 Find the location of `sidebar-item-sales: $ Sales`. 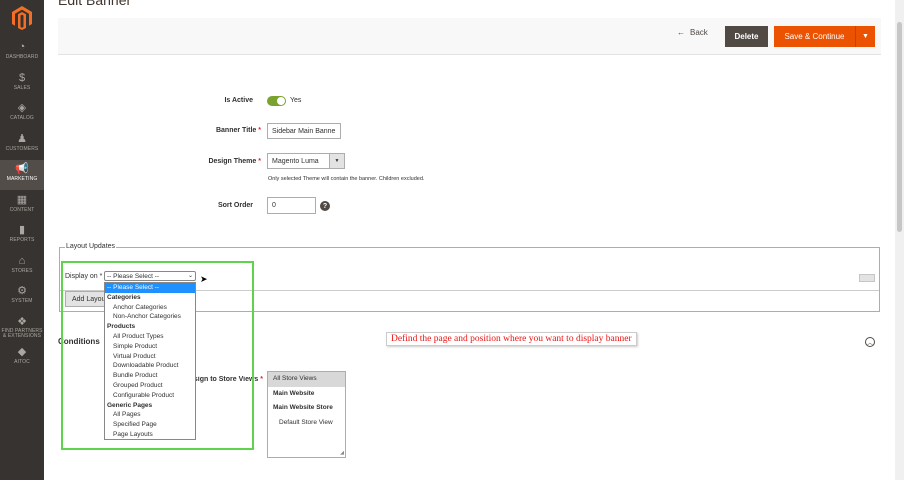

sidebar-item-sales: $ Sales is located at coordinates (22, 84).